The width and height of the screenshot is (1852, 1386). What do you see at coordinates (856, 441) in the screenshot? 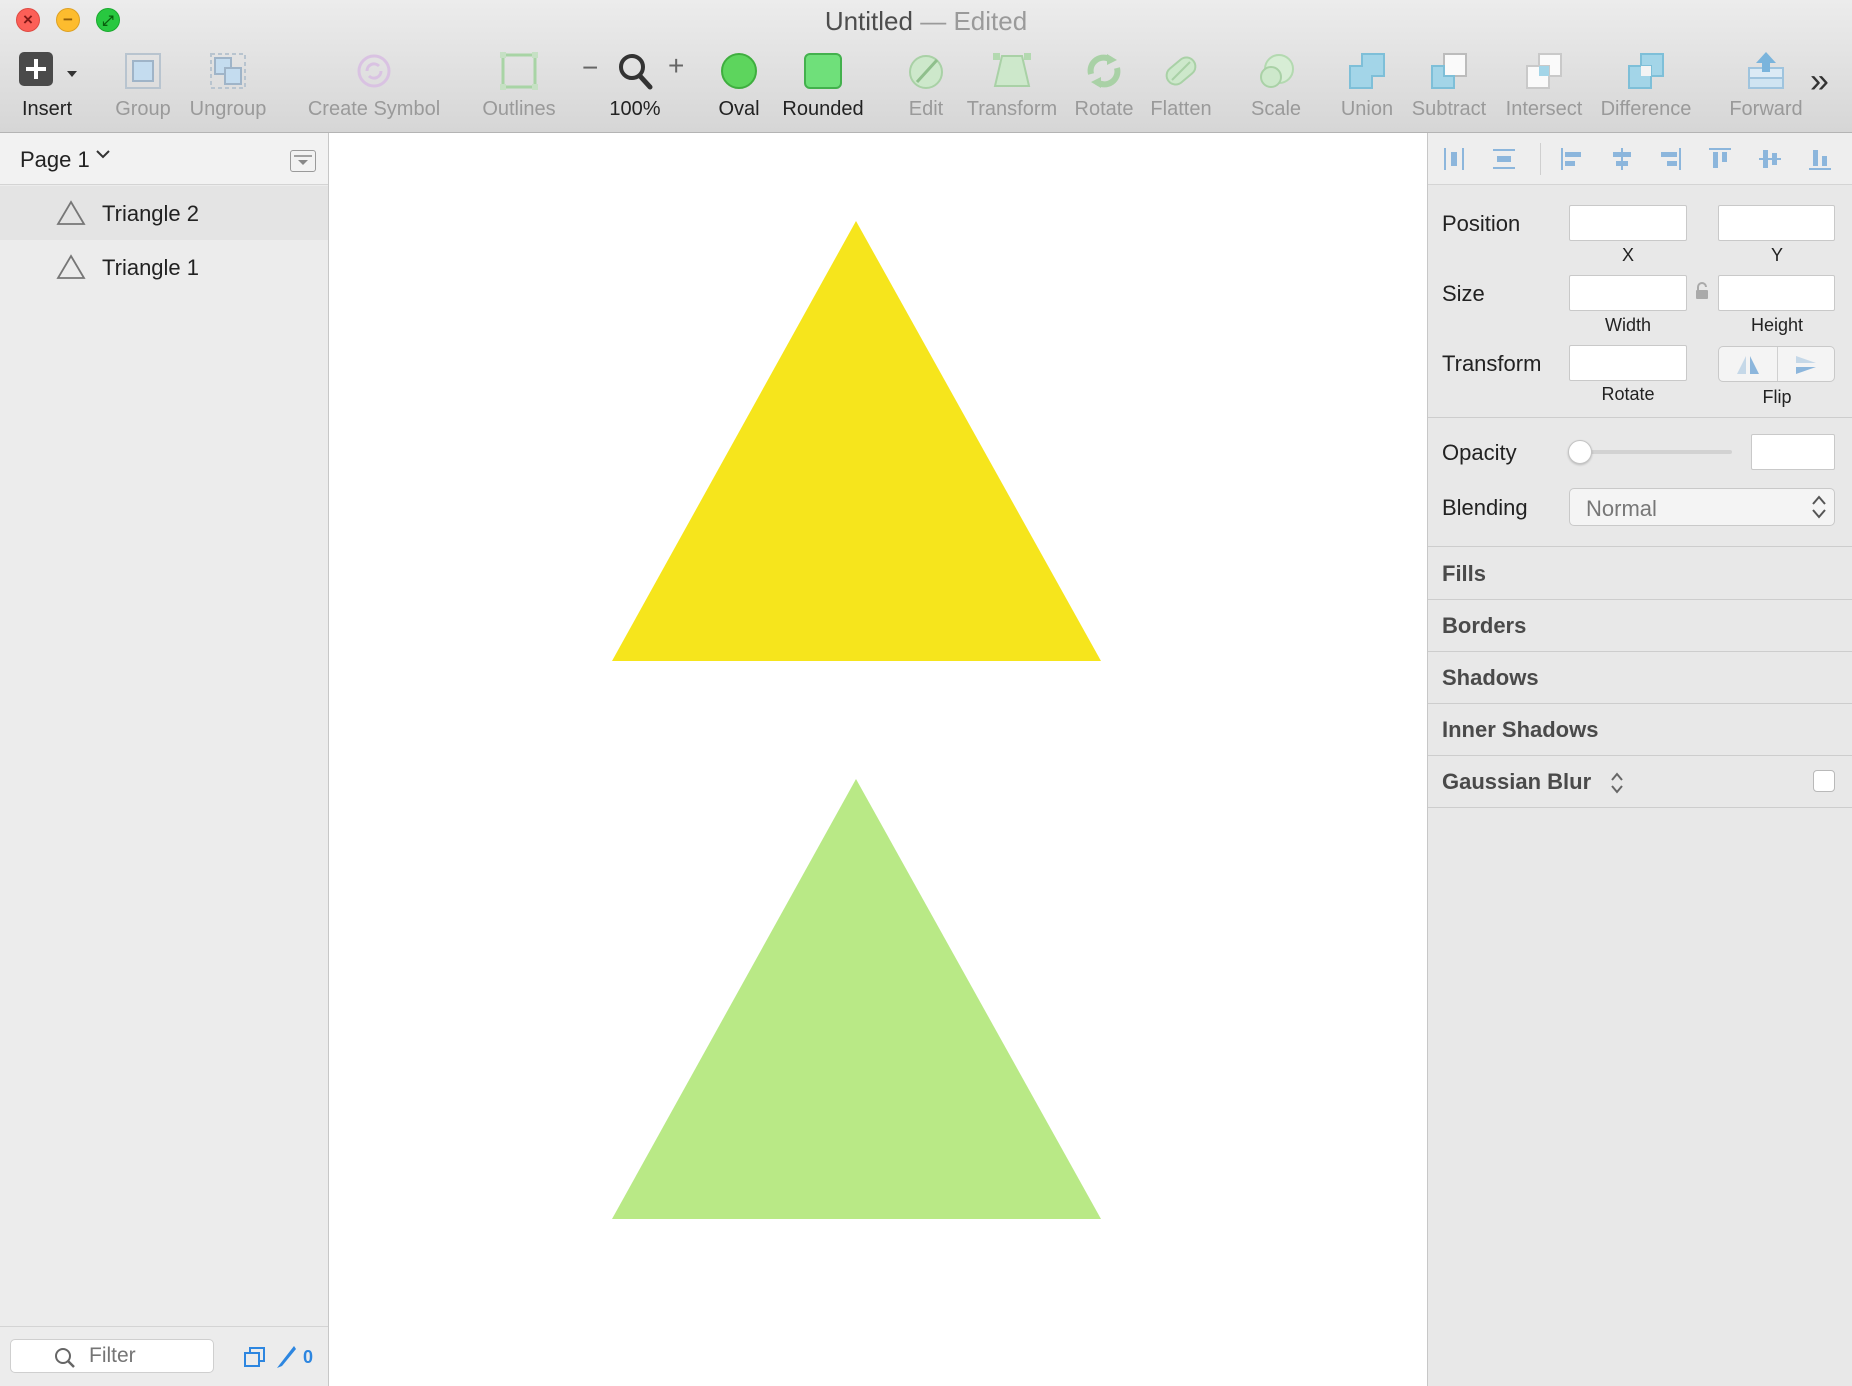
I see `triangle-2-shape` at bounding box center [856, 441].